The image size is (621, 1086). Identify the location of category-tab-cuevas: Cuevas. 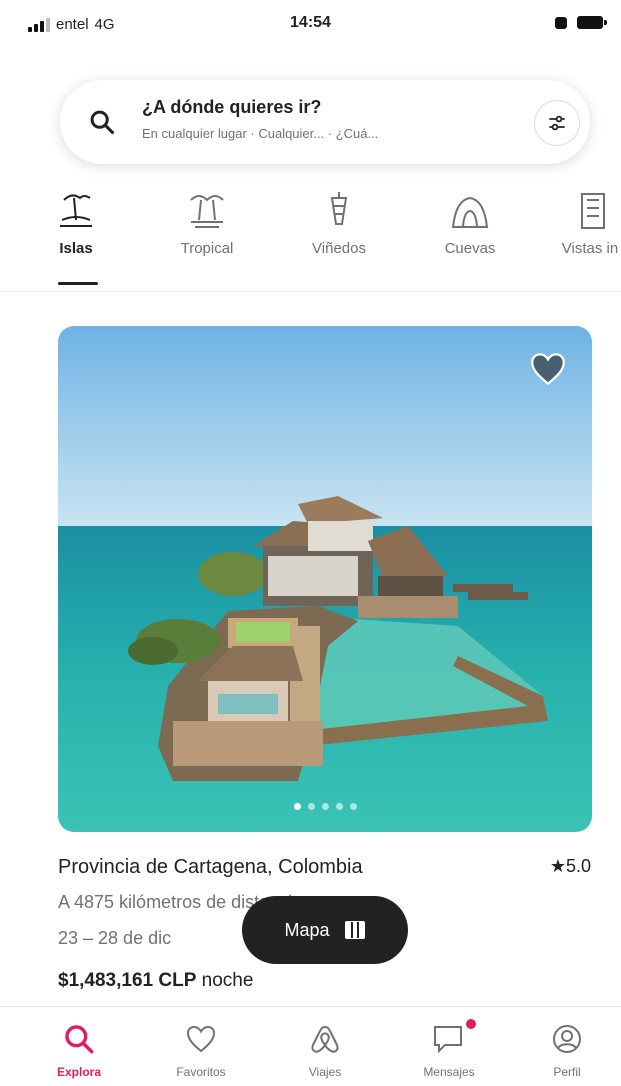
(470, 222).